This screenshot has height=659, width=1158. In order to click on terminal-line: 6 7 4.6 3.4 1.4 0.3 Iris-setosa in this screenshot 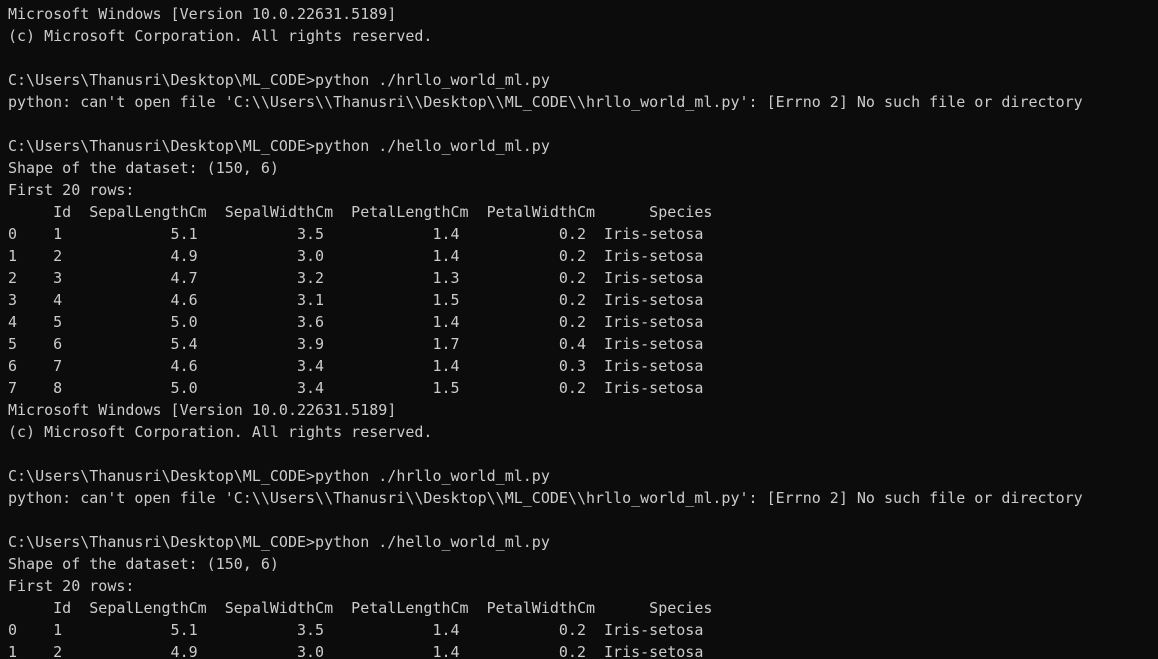, I will do `click(356, 366)`.